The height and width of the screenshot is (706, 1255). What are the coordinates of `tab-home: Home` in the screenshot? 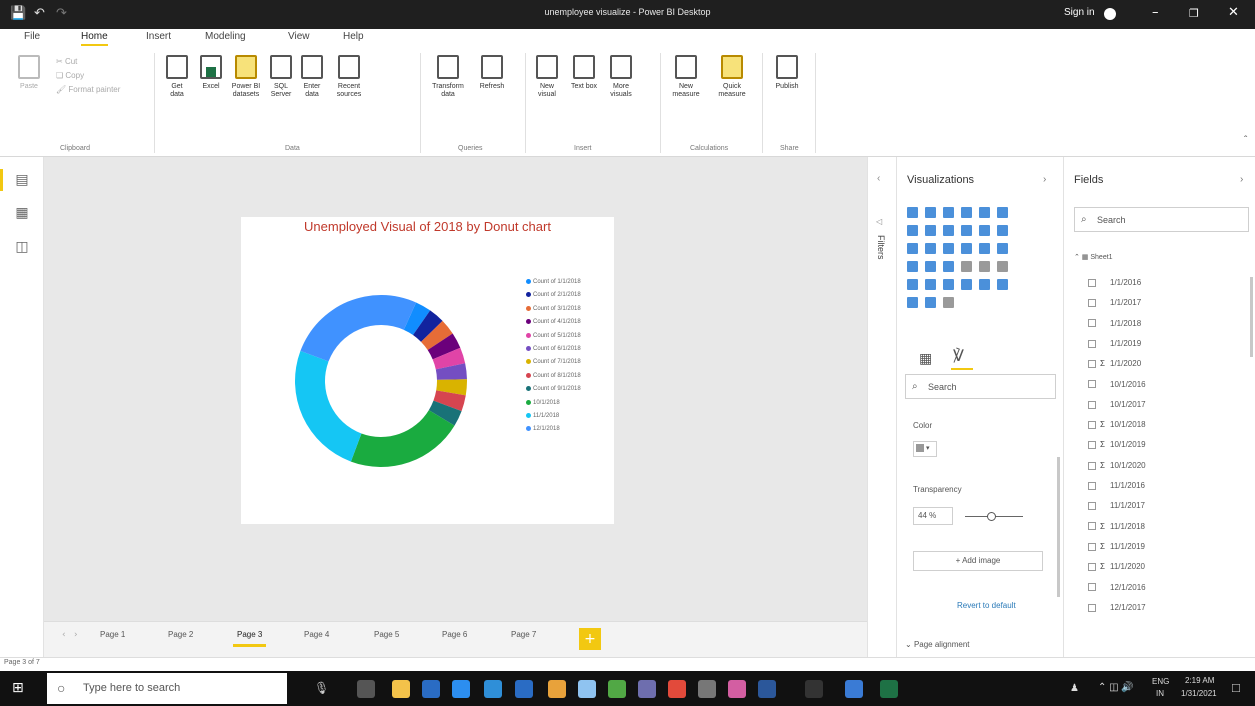 It's located at (94, 38).